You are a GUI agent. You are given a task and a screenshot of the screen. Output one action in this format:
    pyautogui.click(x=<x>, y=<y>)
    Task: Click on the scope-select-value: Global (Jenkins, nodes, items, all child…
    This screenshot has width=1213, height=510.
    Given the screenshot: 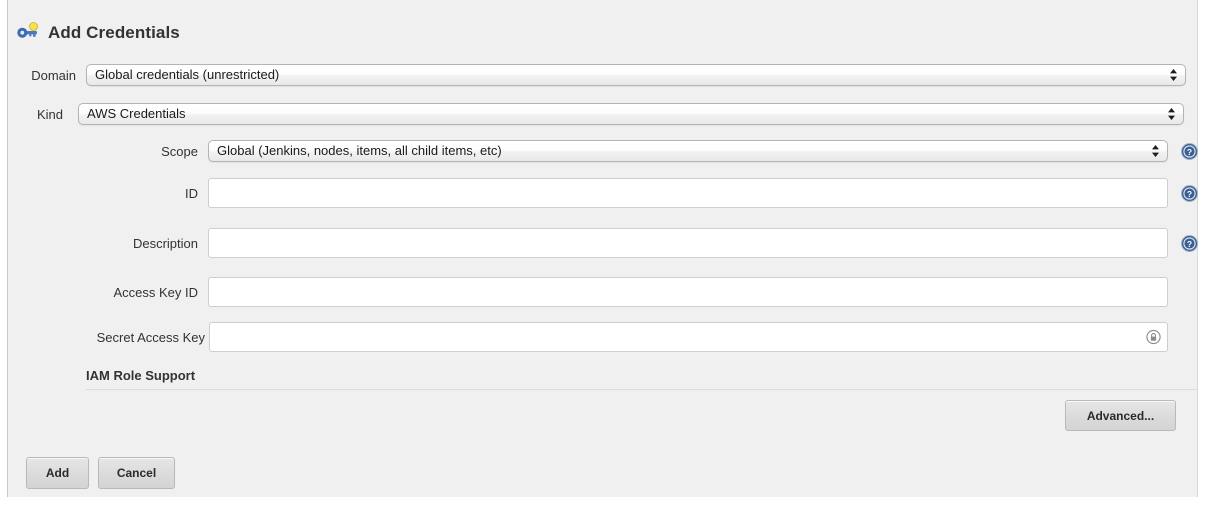 What is the action you would take?
    pyautogui.click(x=359, y=150)
    